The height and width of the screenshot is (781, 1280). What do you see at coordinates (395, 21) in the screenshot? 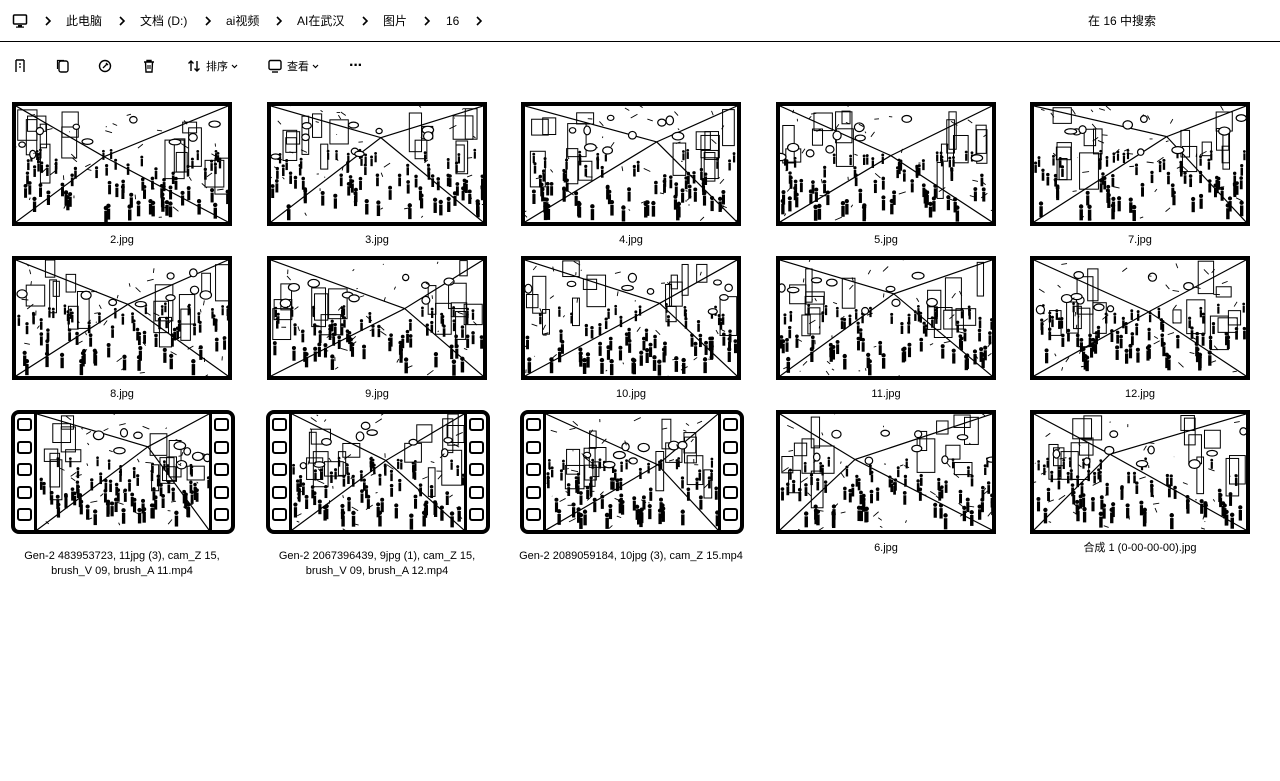
I see `breadcrumb-pictures: 图片` at bounding box center [395, 21].